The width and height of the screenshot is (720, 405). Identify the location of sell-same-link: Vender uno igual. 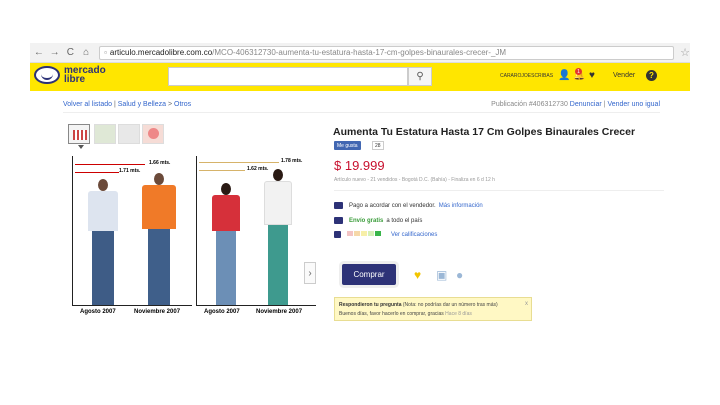
(633, 104).